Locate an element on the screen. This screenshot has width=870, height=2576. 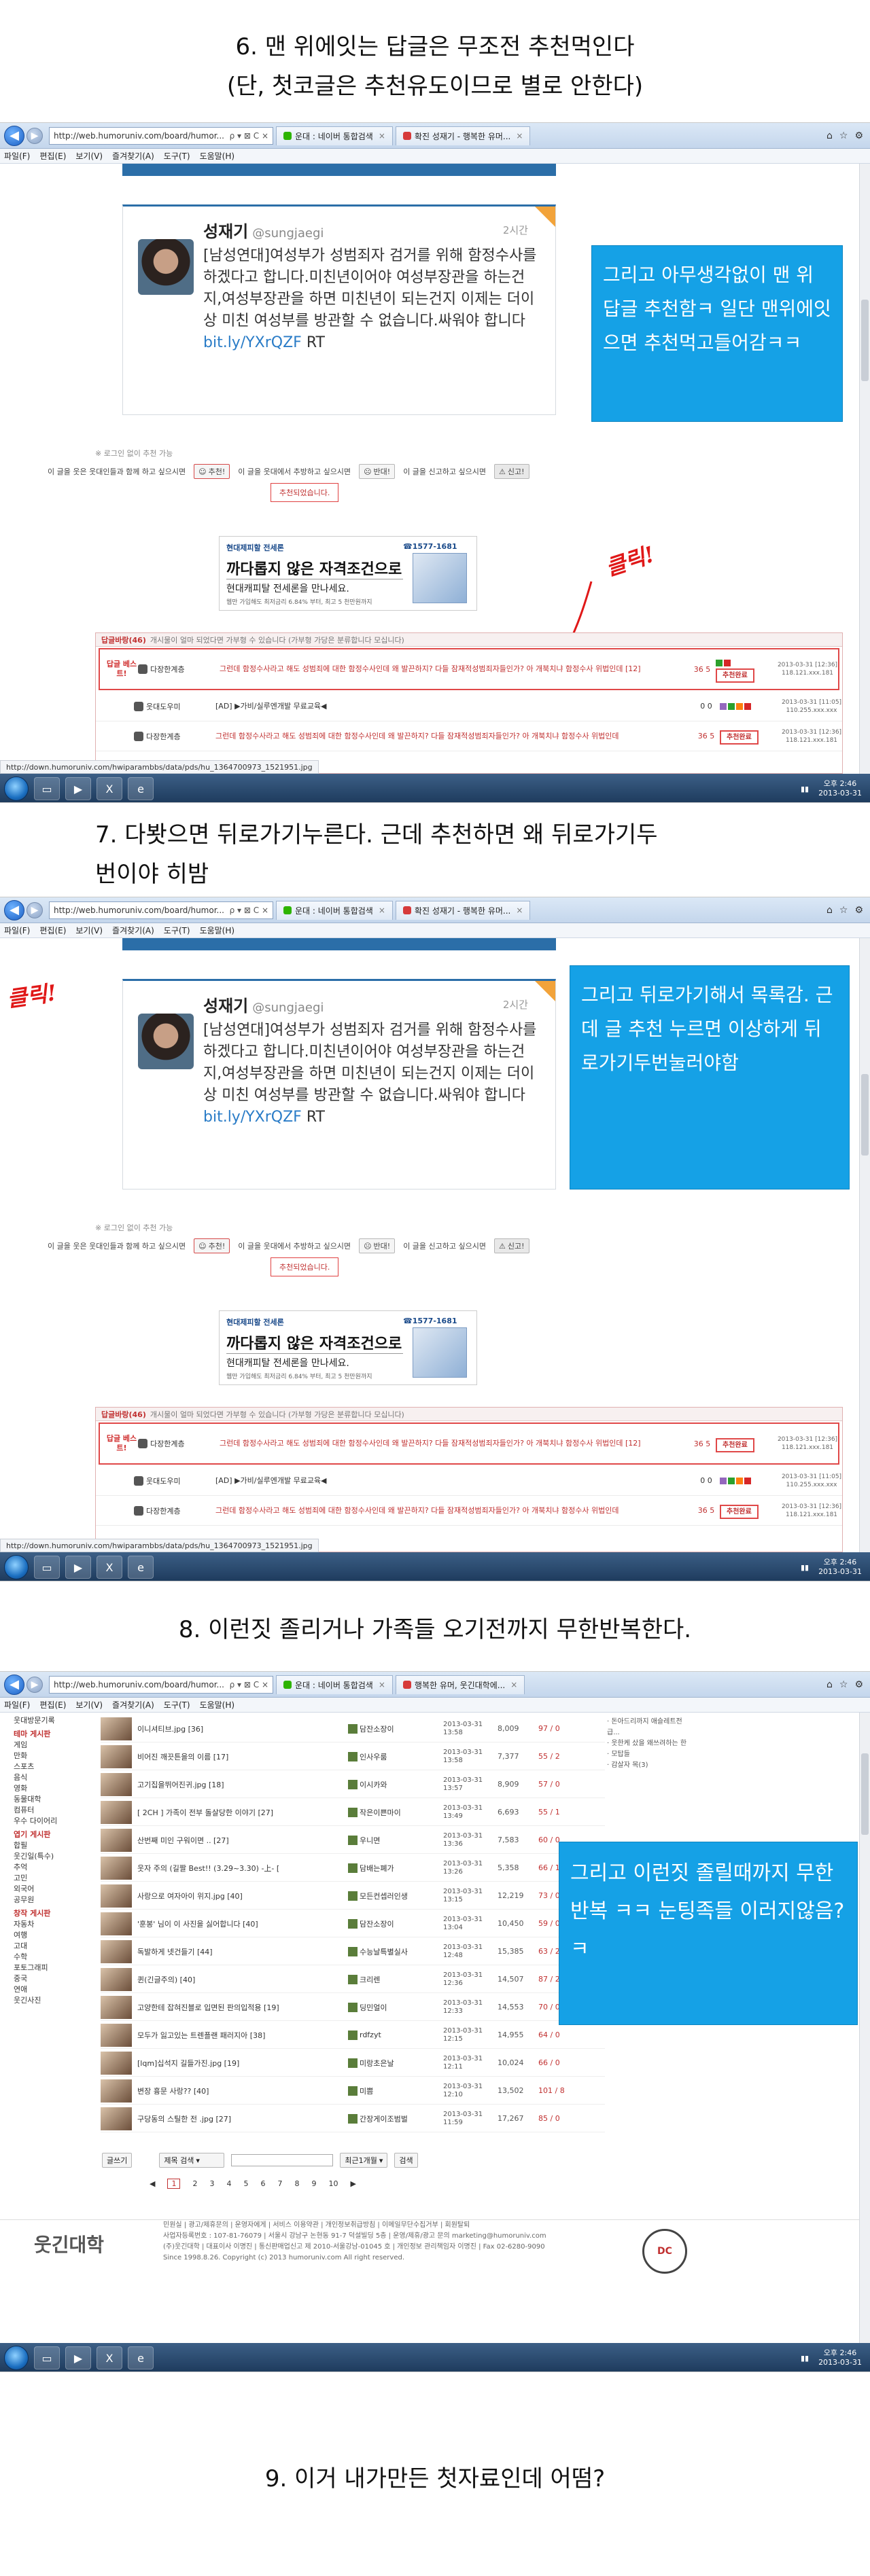
period-select: 최근1개월 ▾ is located at coordinates (364, 2160).